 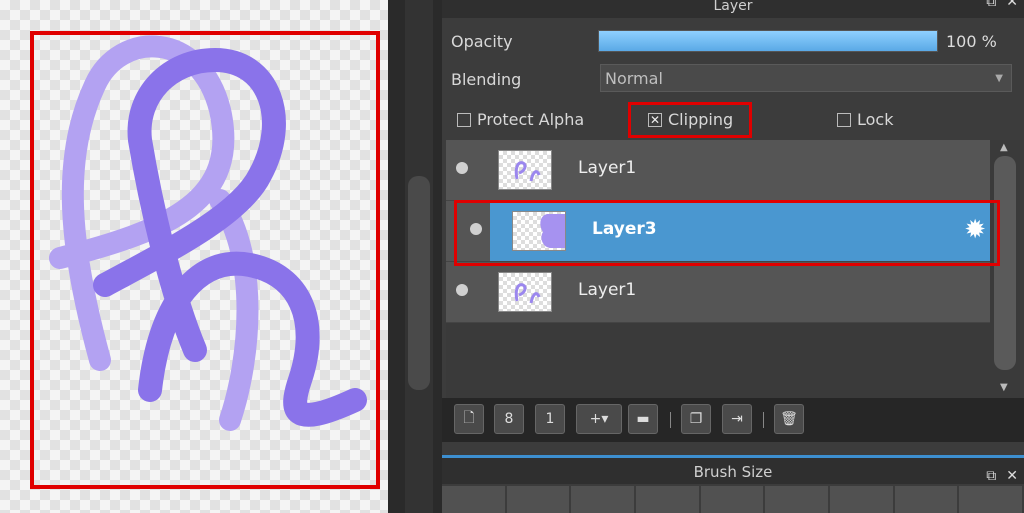 What do you see at coordinates (999, 78) in the screenshot?
I see `chevron-down-icon: ▼` at bounding box center [999, 78].